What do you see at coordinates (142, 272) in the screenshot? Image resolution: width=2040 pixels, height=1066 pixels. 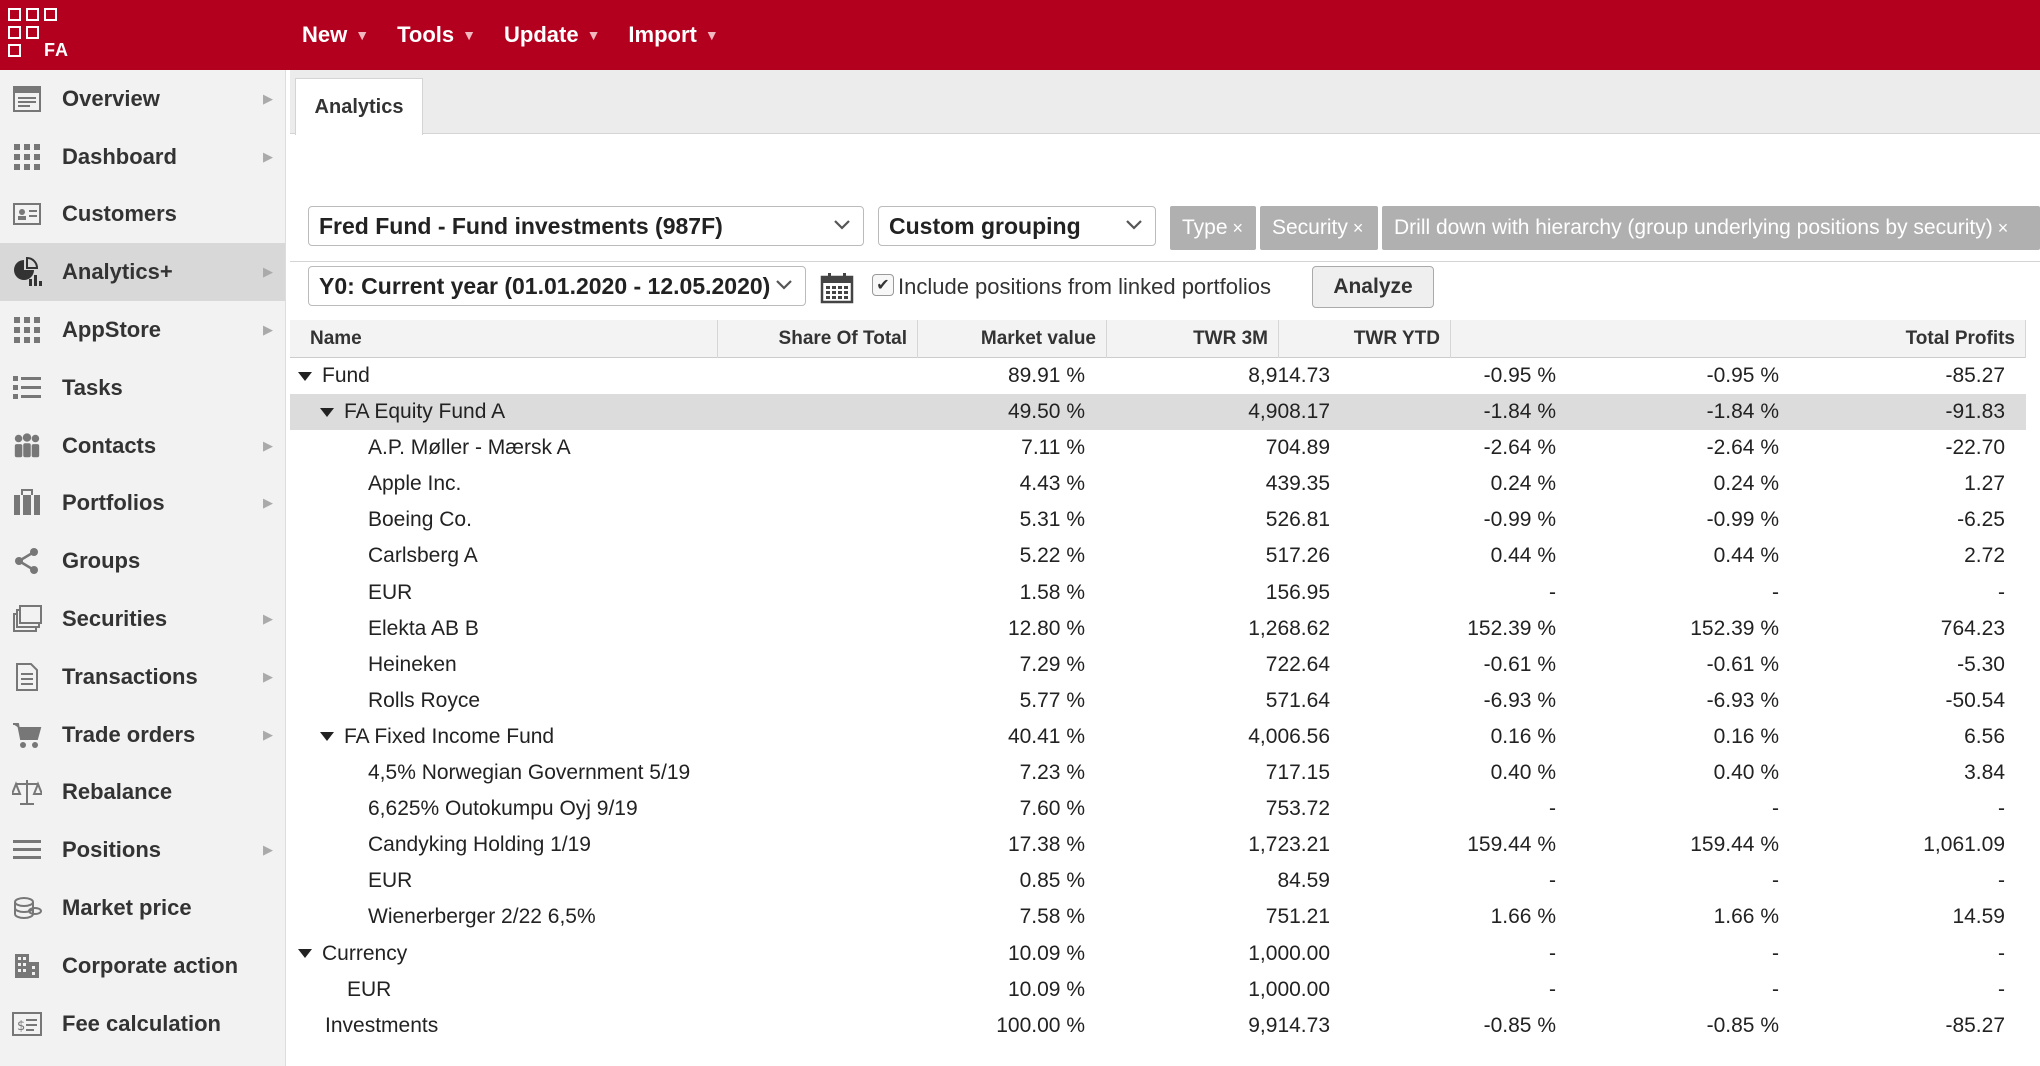 I see `sidebar-item-analytics: Analytics+ ▶` at bounding box center [142, 272].